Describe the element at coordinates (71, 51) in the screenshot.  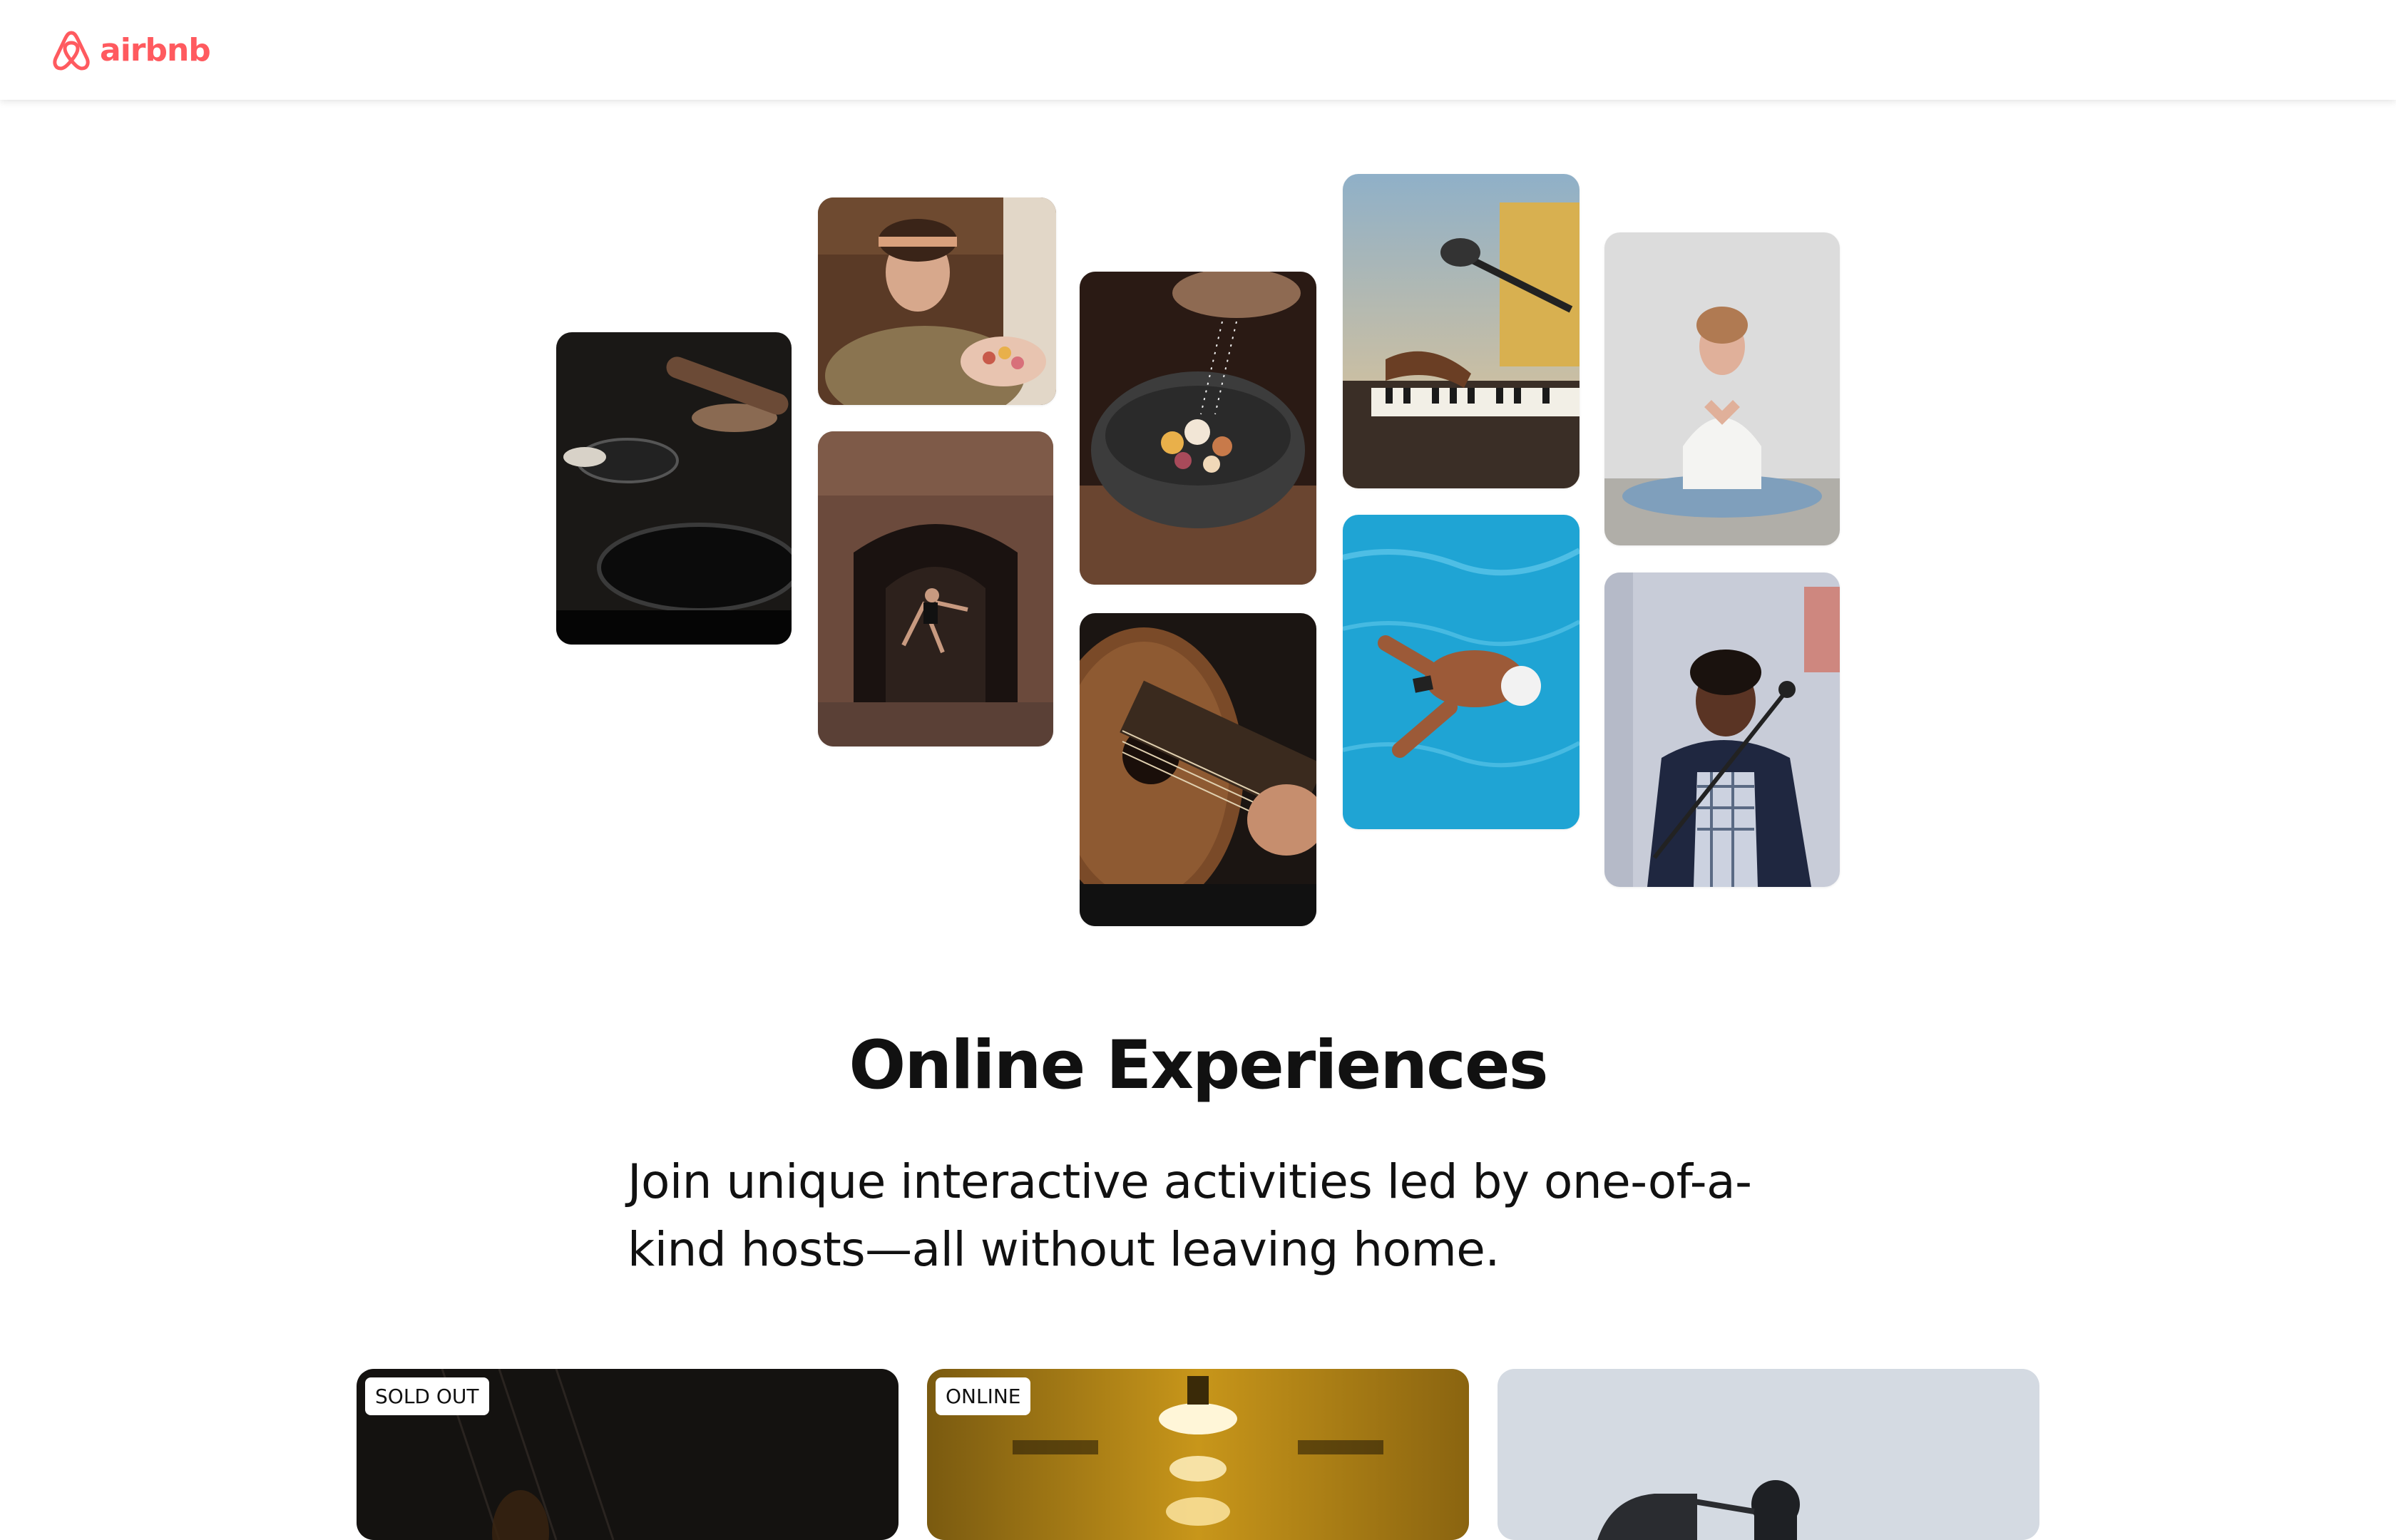
I see `airbnb-logo-icon` at that location.